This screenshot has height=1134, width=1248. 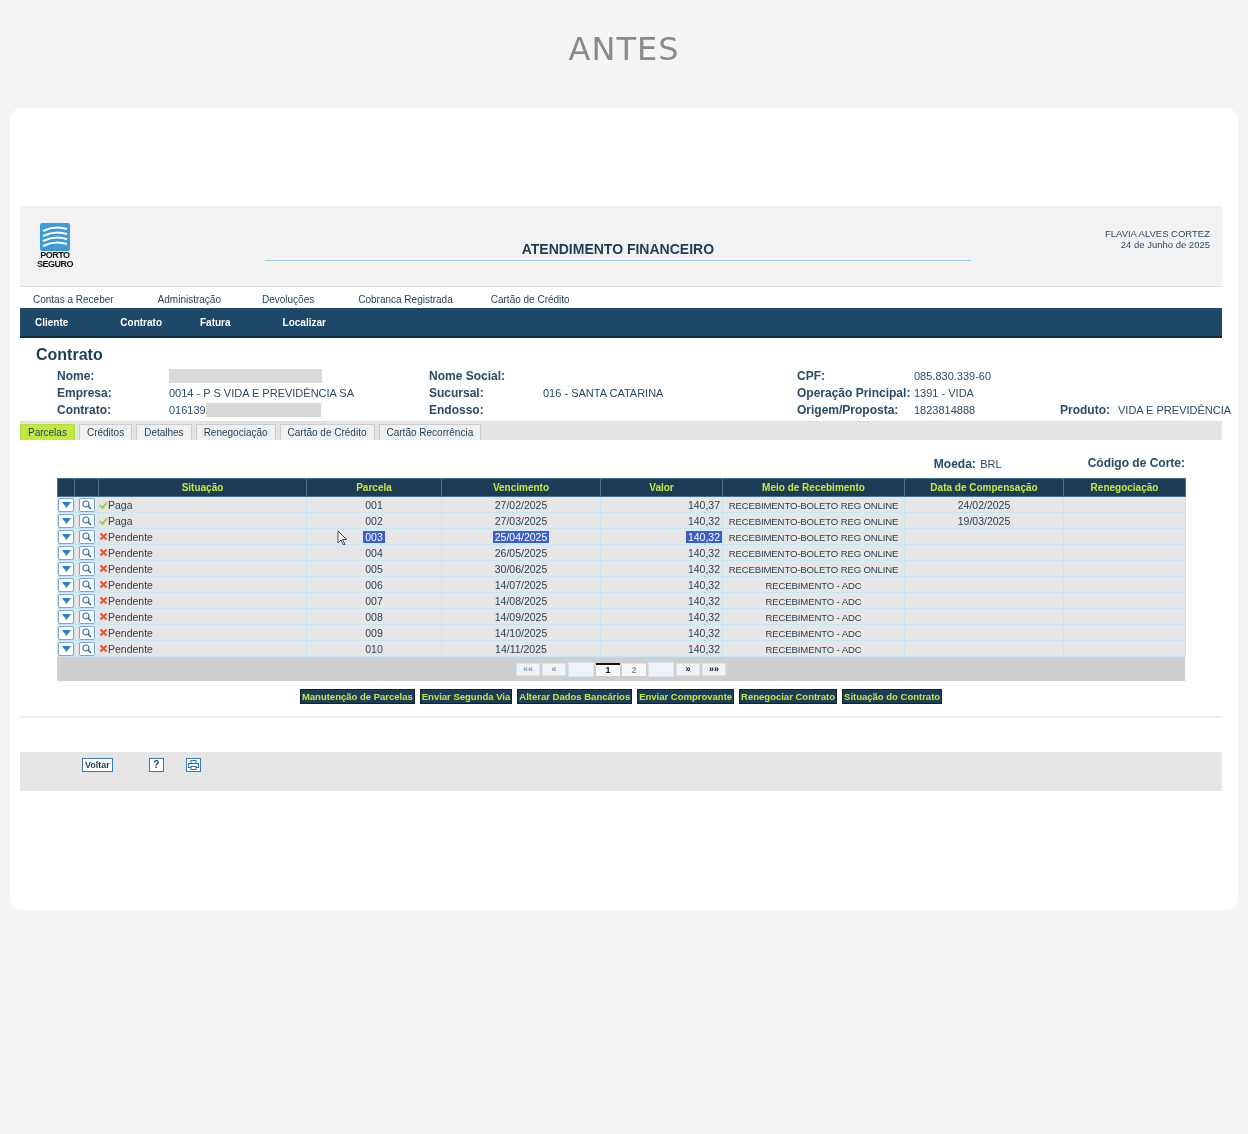 What do you see at coordinates (54, 264) in the screenshot?
I see `logo-text: SEGURO` at bounding box center [54, 264].